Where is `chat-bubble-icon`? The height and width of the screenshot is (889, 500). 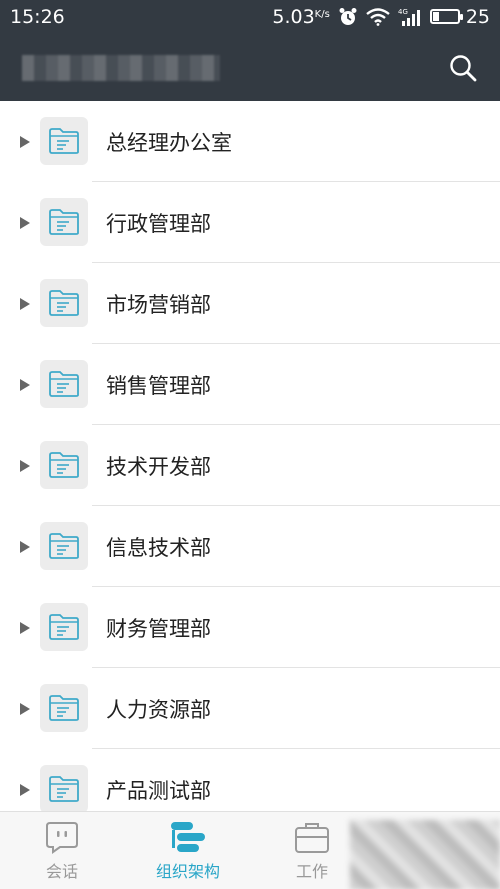
chat-bubble-icon is located at coordinates (62, 838).